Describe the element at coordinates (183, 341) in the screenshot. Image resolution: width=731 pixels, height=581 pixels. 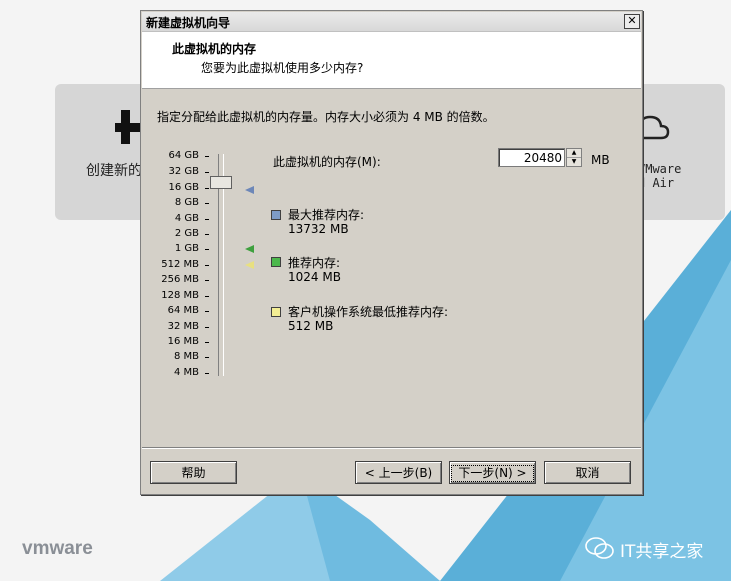
I see `scale-label: 16 MB` at that location.